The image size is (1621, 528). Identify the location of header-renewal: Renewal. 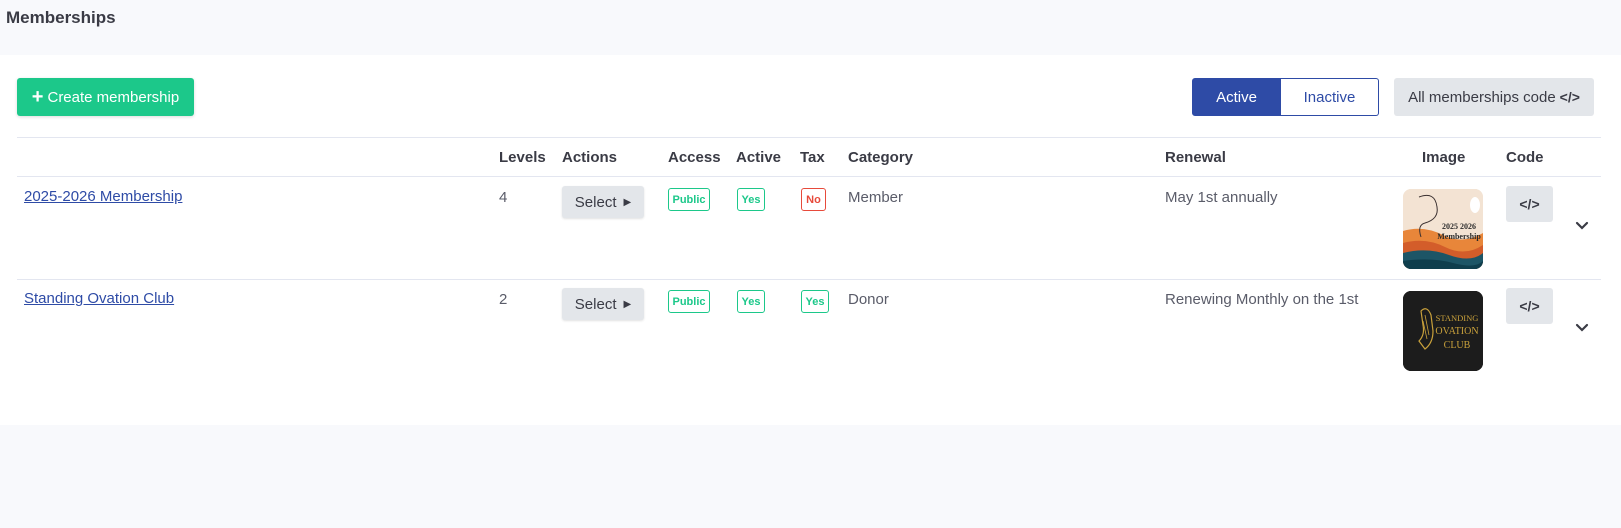
(1195, 157).